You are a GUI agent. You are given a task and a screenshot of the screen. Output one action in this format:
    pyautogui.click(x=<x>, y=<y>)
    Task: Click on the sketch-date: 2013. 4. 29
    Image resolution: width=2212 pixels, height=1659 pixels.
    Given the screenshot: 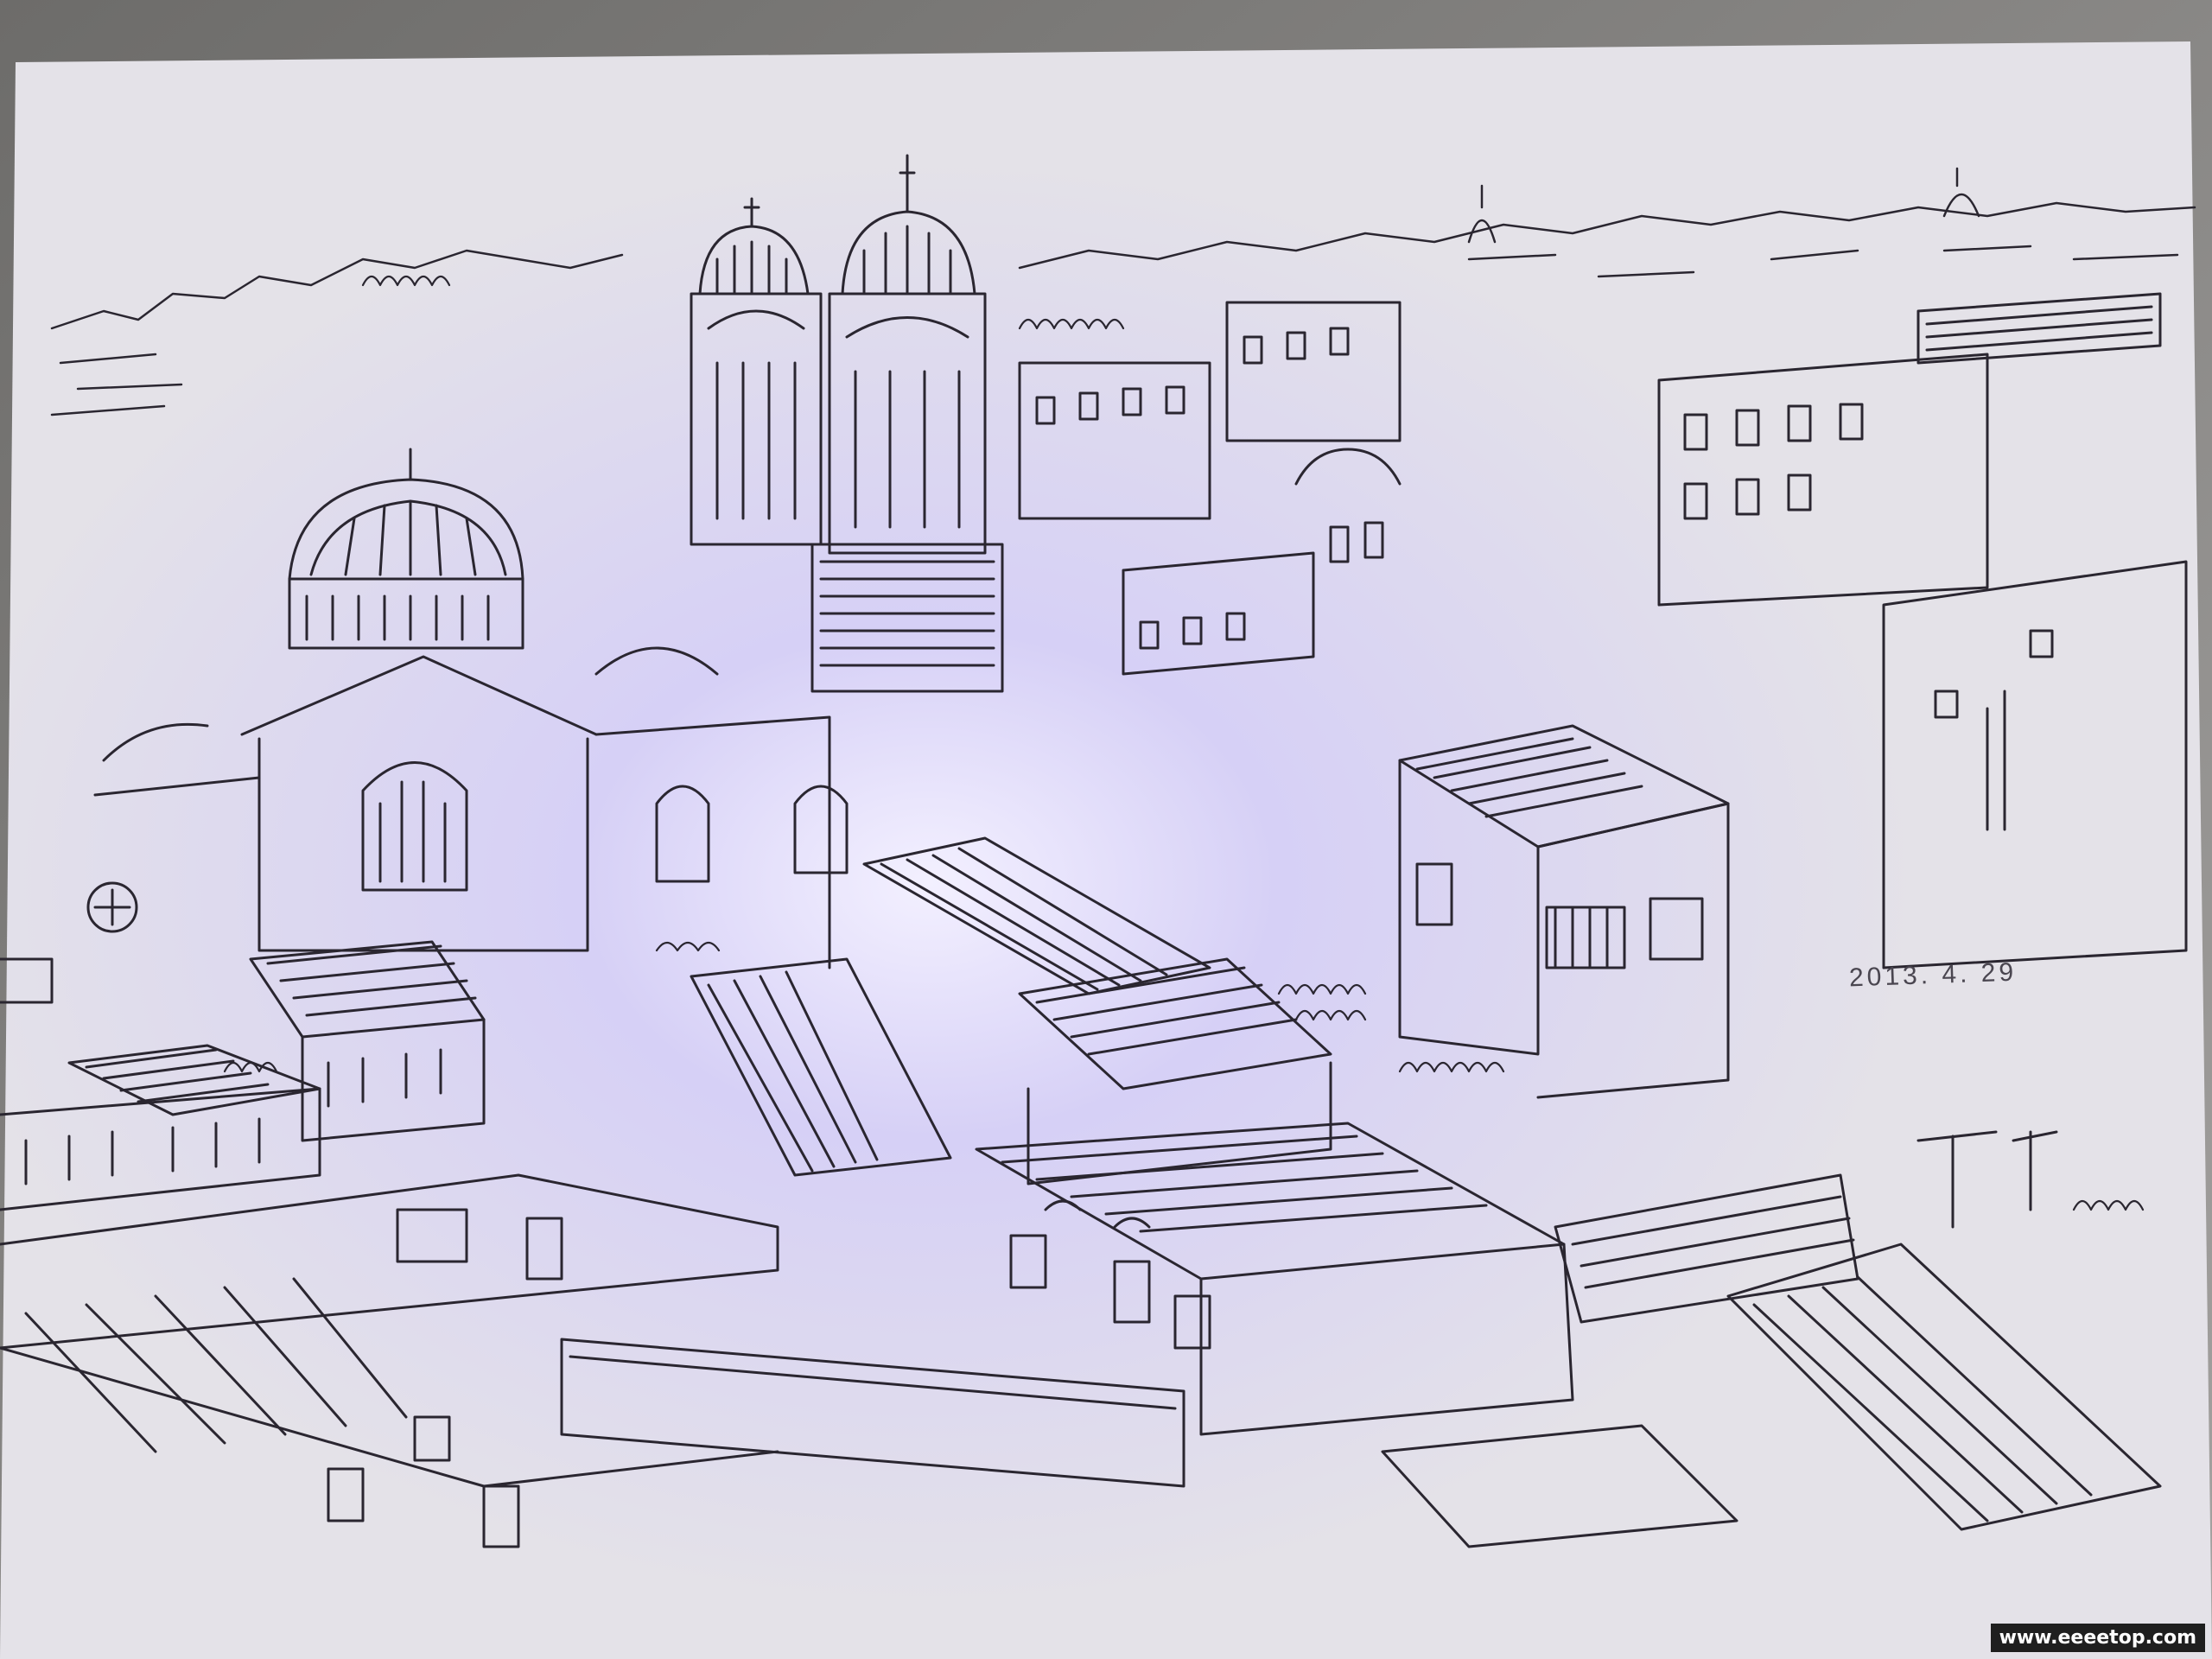 What is the action you would take?
    pyautogui.click(x=1933, y=975)
    